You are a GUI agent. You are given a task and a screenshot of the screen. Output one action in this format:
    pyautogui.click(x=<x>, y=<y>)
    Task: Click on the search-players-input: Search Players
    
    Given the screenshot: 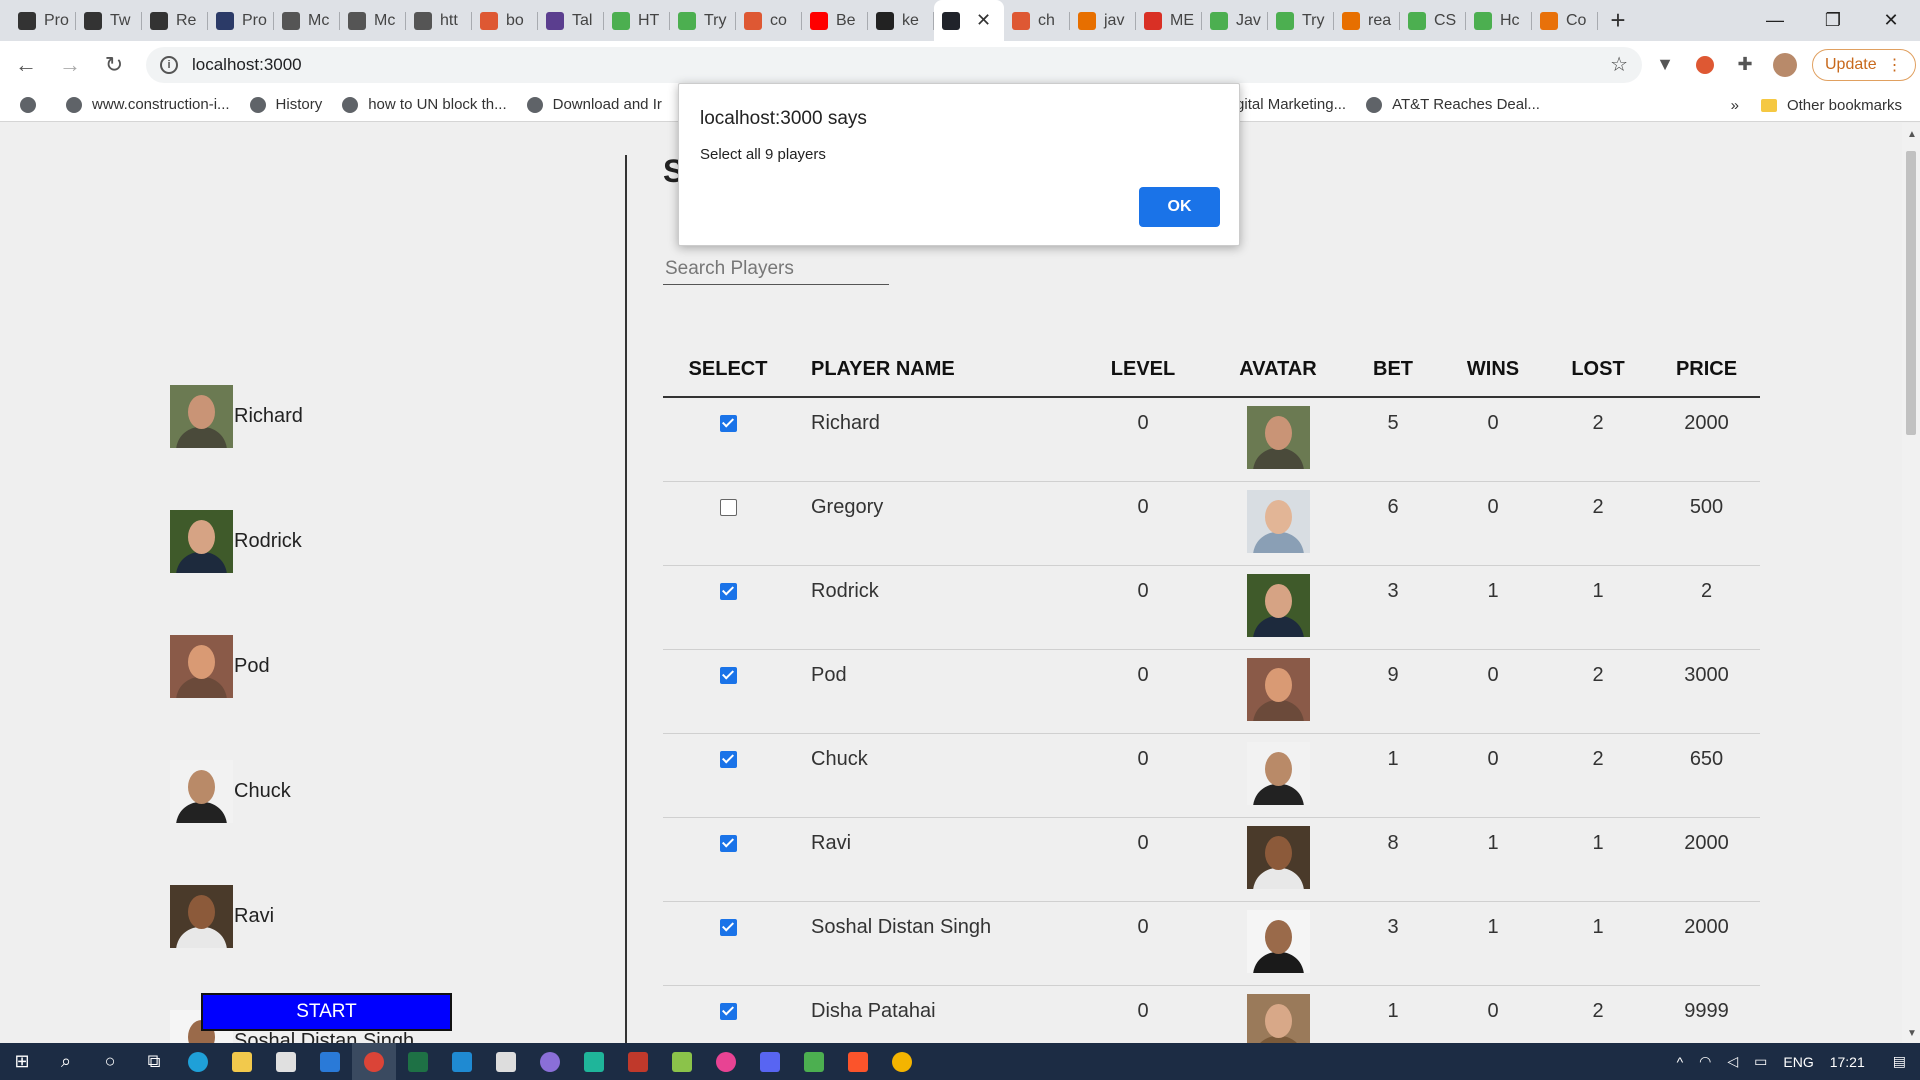 What is the action you would take?
    pyautogui.click(x=776, y=269)
    